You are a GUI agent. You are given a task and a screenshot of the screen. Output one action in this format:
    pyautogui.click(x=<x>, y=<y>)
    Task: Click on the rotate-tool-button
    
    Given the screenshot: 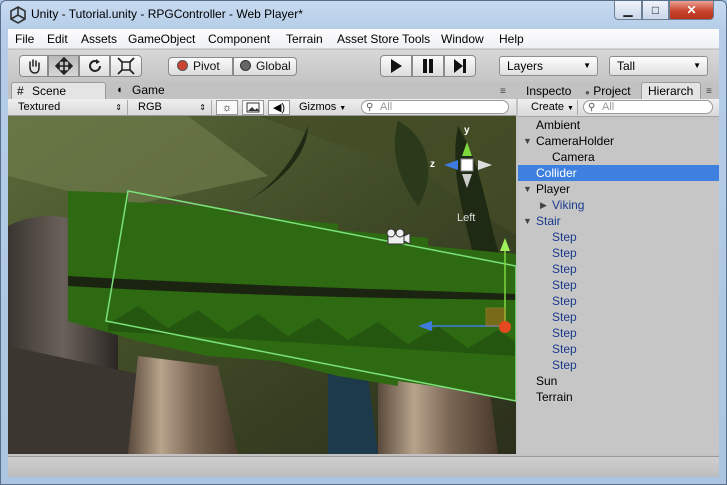 What is the action you would take?
    pyautogui.click(x=94, y=66)
    